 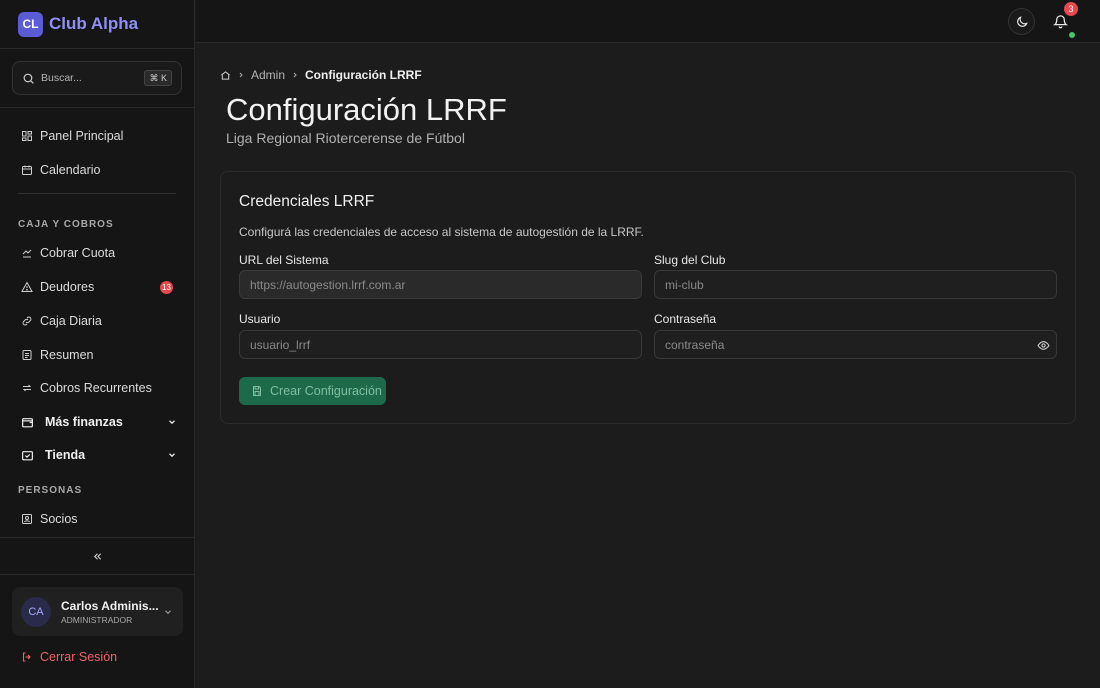 I want to click on moon-icon, so click(x=1022, y=22).